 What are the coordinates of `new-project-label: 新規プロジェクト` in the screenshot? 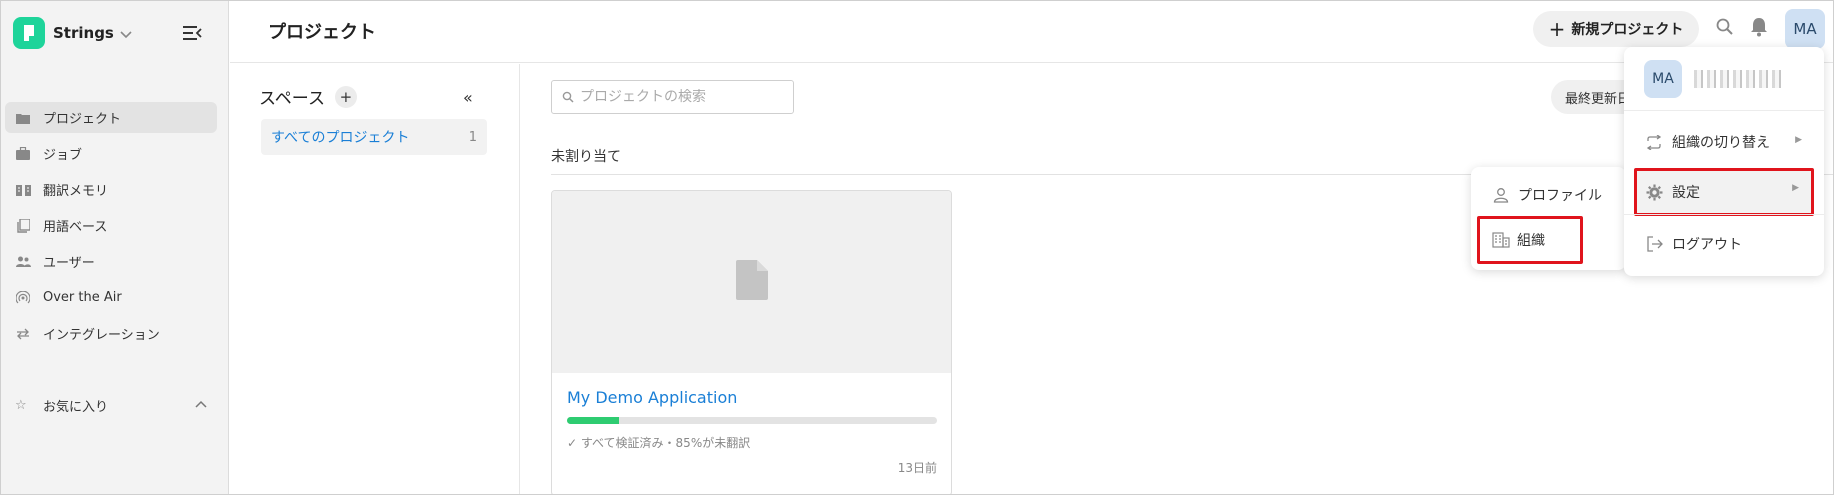 It's located at (1627, 30).